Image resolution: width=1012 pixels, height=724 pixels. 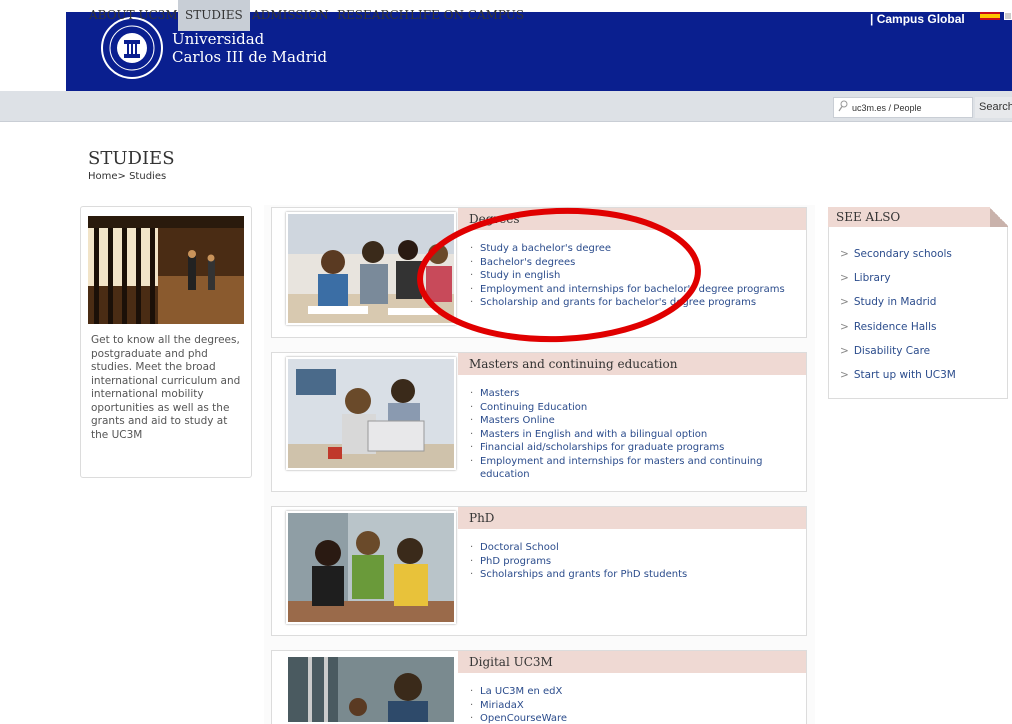 What do you see at coordinates (632, 518) in the screenshot?
I see `card-title-phd: PhD` at bounding box center [632, 518].